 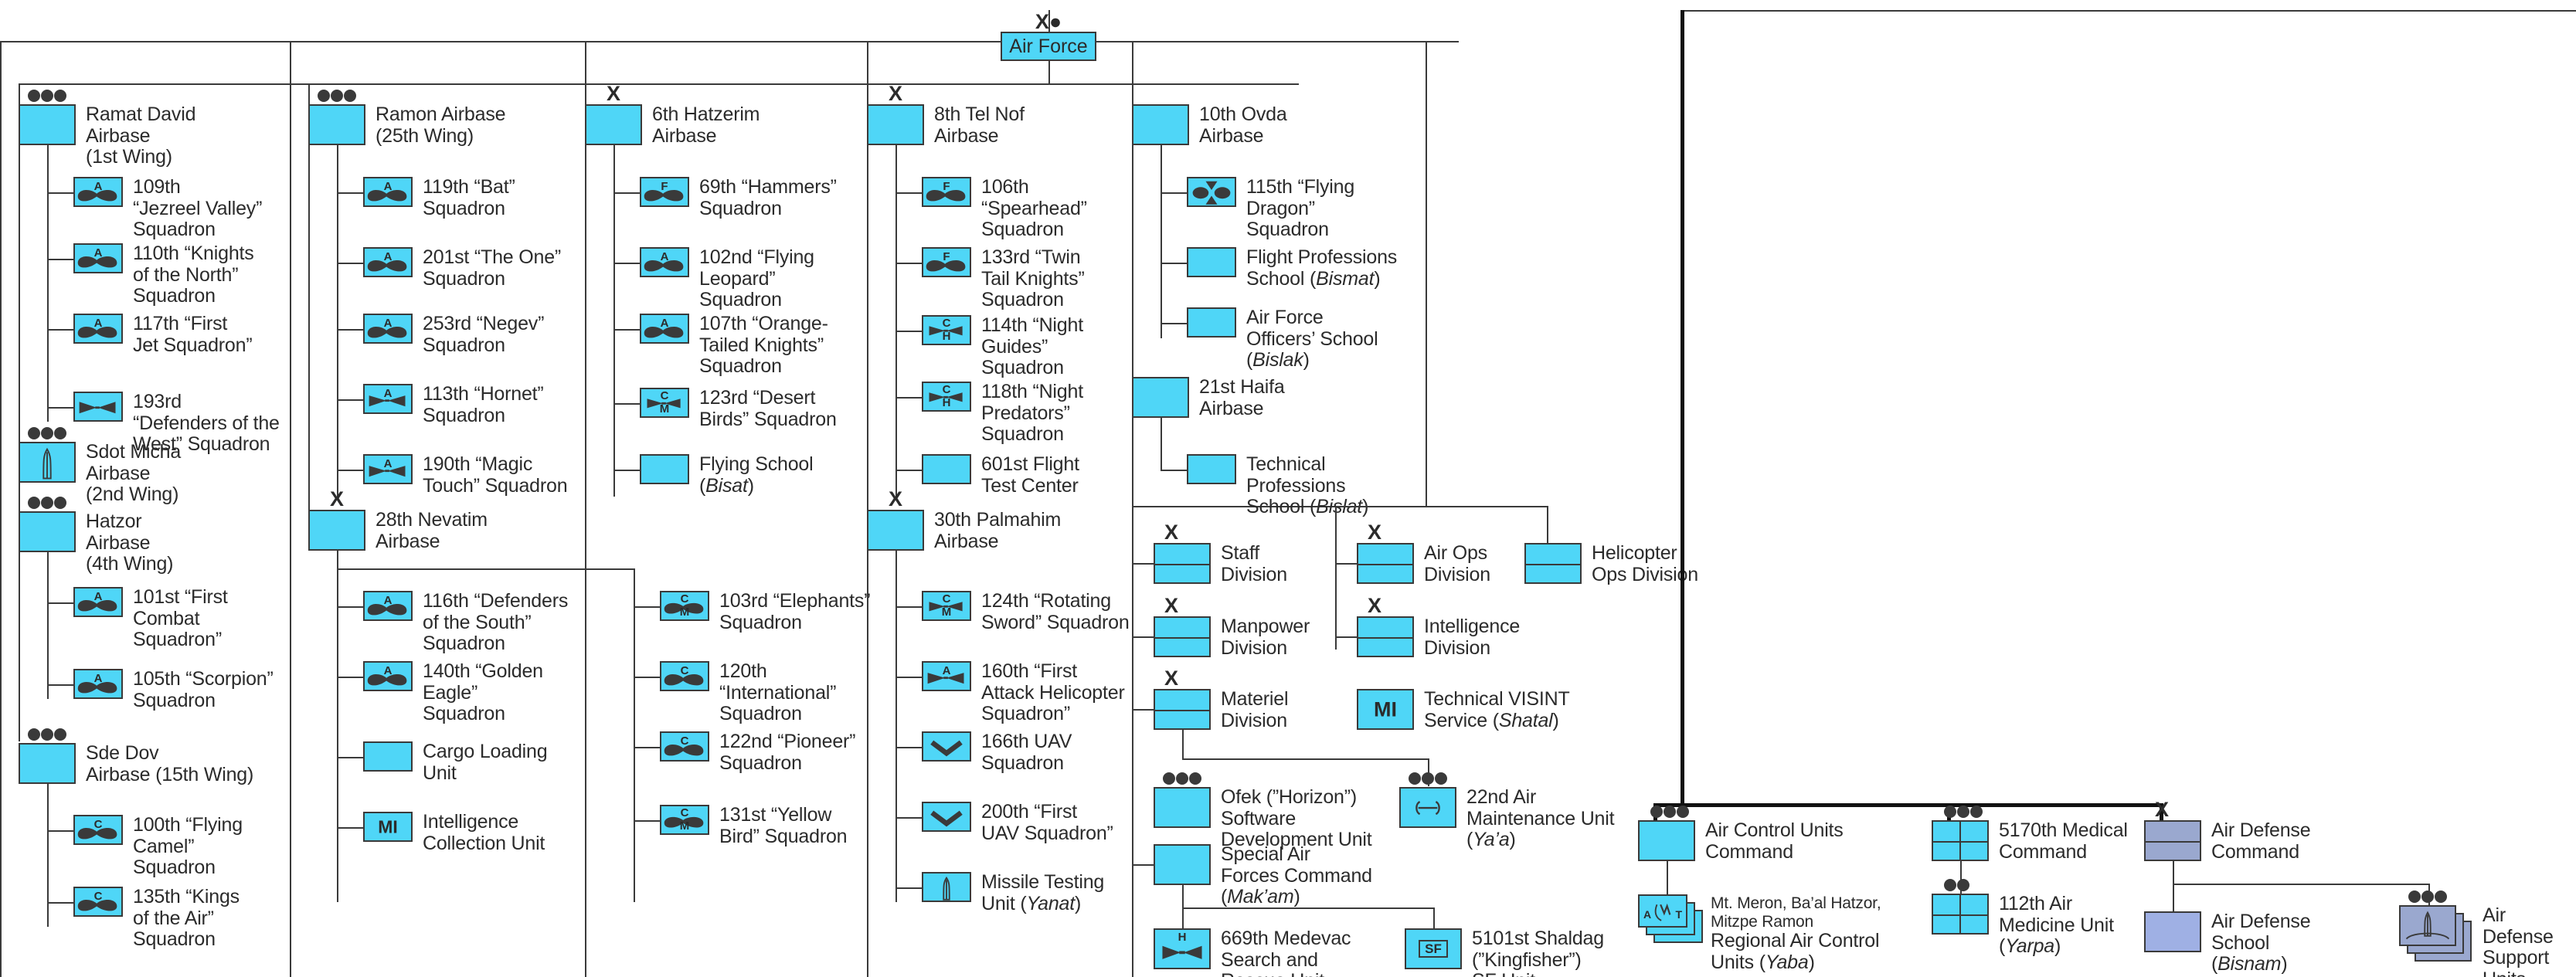 I want to click on unit-symbol-uav, so click(x=946, y=746).